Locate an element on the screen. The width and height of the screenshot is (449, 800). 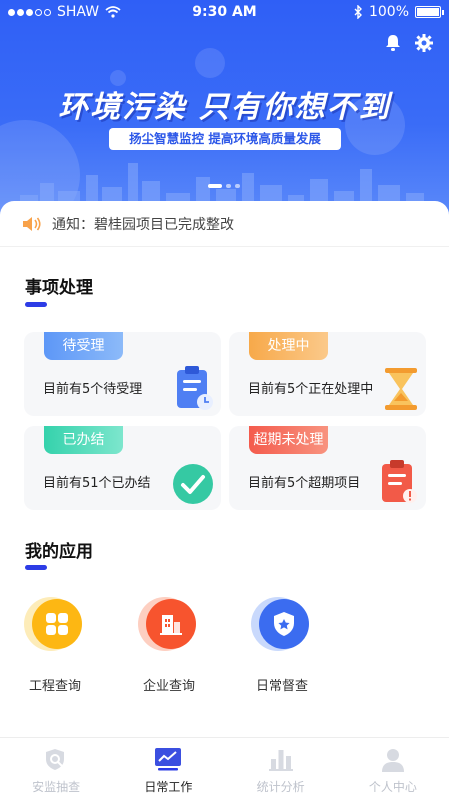
carousel-indicator is located at coordinates (224, 186).